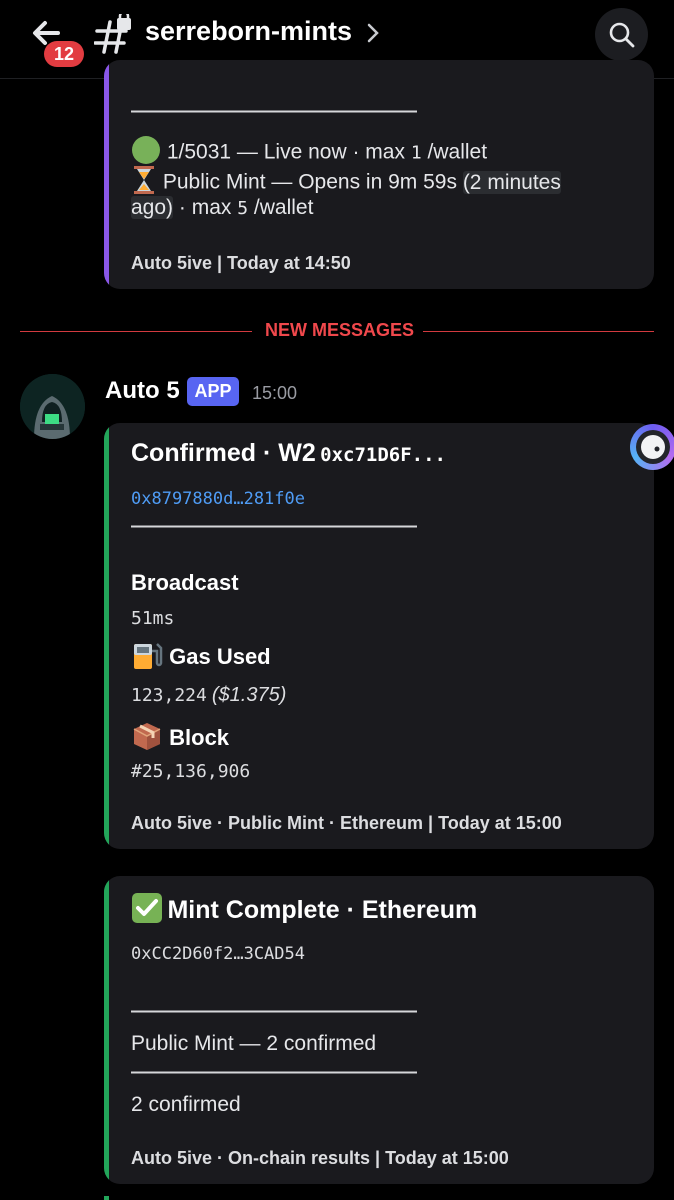  I want to click on new-messages-line-left, so click(136, 331).